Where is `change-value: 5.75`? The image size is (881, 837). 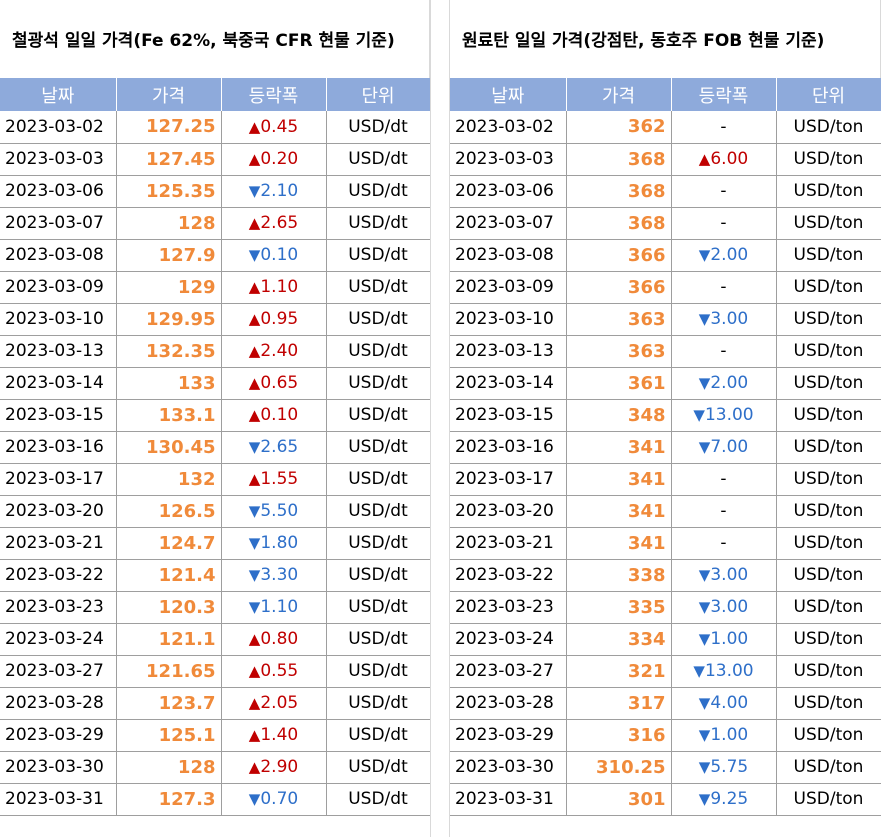
change-value: 5.75 is located at coordinates (729, 767).